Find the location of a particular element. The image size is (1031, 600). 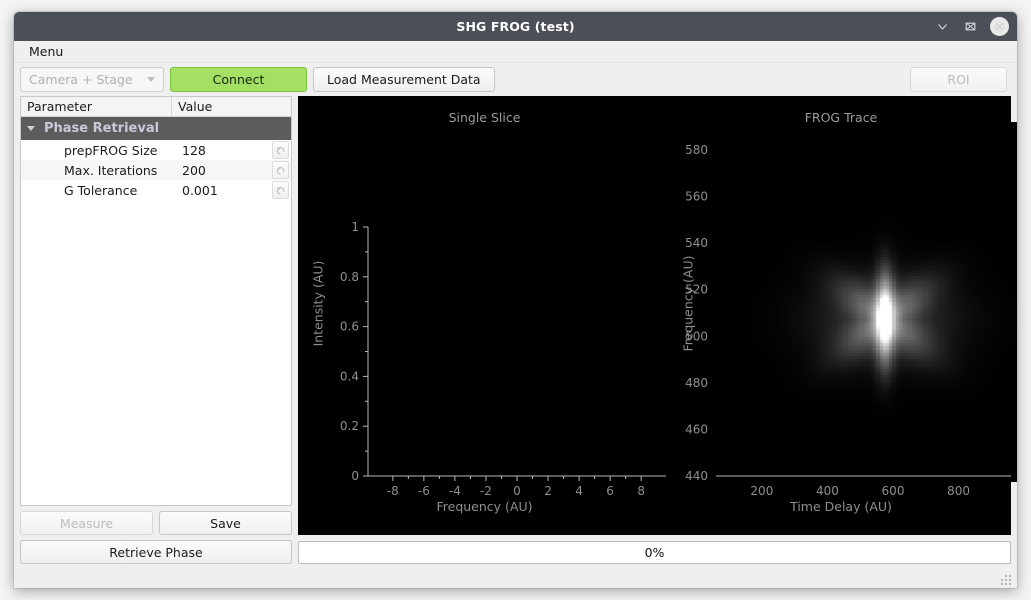

axis-tick-label: -6 is located at coordinates (424, 491).